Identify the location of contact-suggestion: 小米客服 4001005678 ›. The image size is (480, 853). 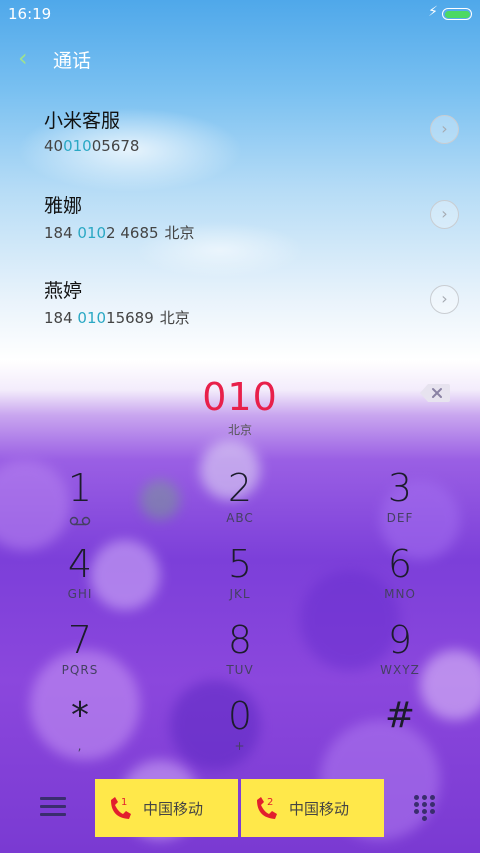
(240, 146).